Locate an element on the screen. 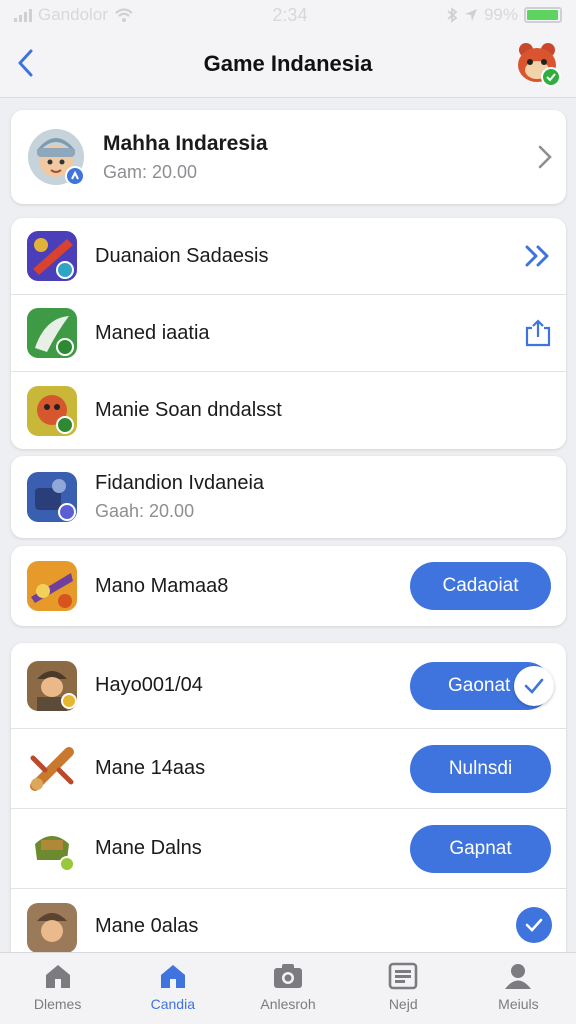  tab-dlemes: Dlemes is located at coordinates (57, 988).